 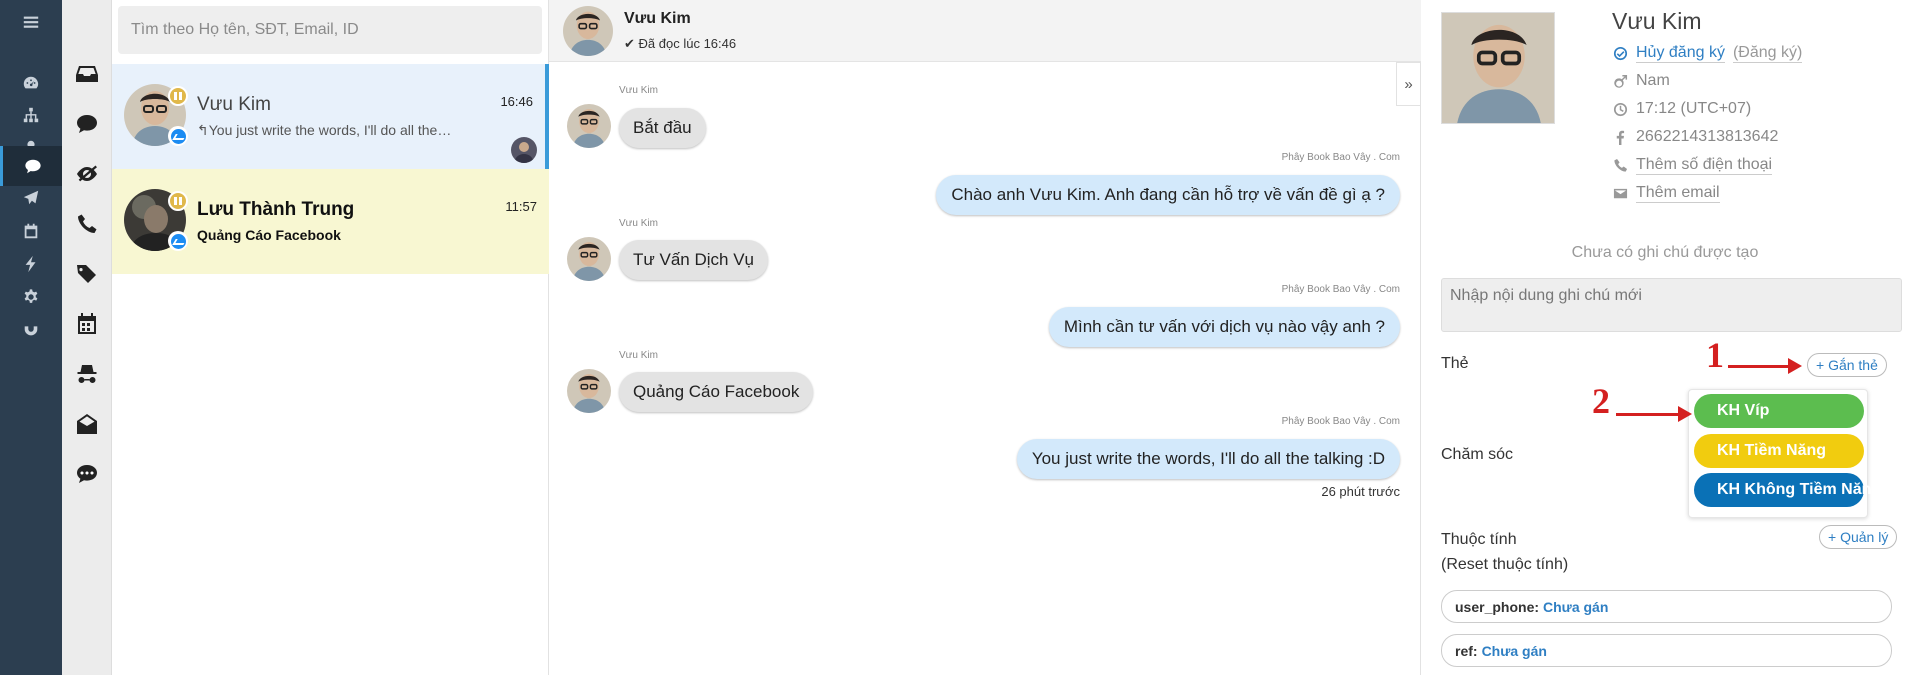 What do you see at coordinates (87, 374) in the screenshot?
I see `incognito-icon` at bounding box center [87, 374].